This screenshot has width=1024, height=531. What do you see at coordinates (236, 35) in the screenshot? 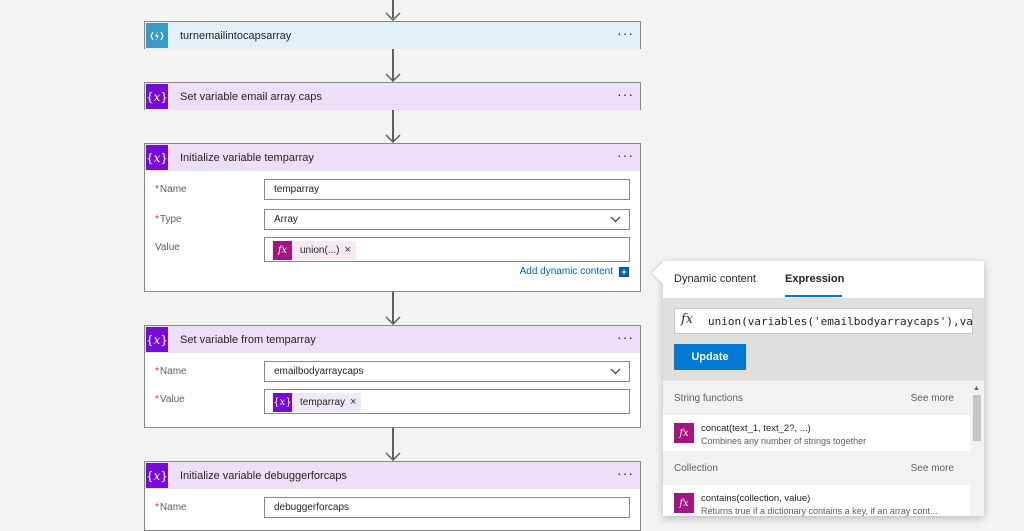
I see `step-title: turnemailintocapsarray` at bounding box center [236, 35].